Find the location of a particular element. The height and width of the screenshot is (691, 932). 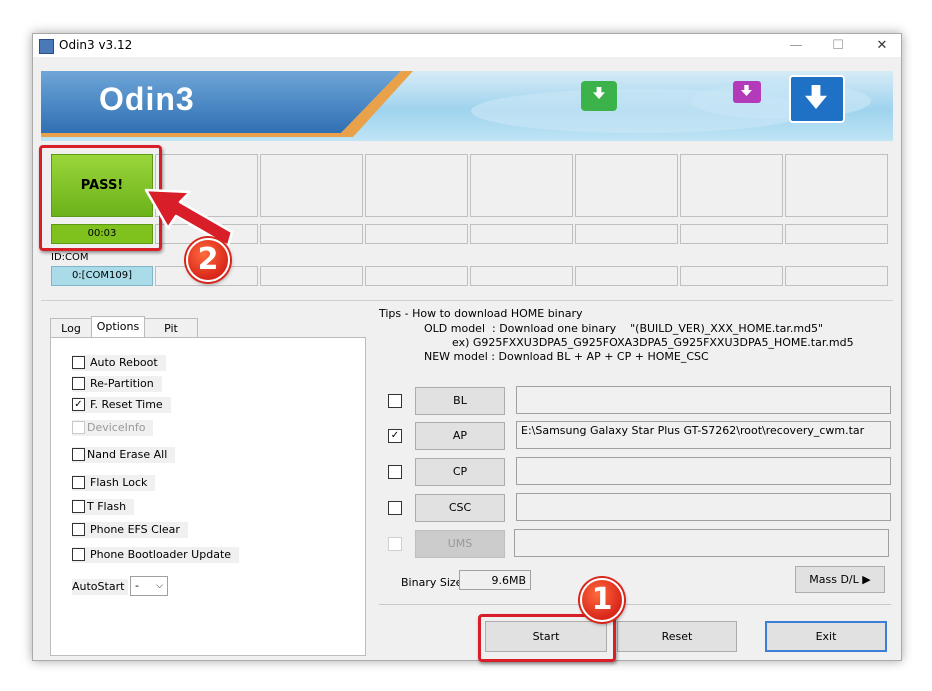

option-deviceinfo: DeviceInfo is located at coordinates (113, 428).